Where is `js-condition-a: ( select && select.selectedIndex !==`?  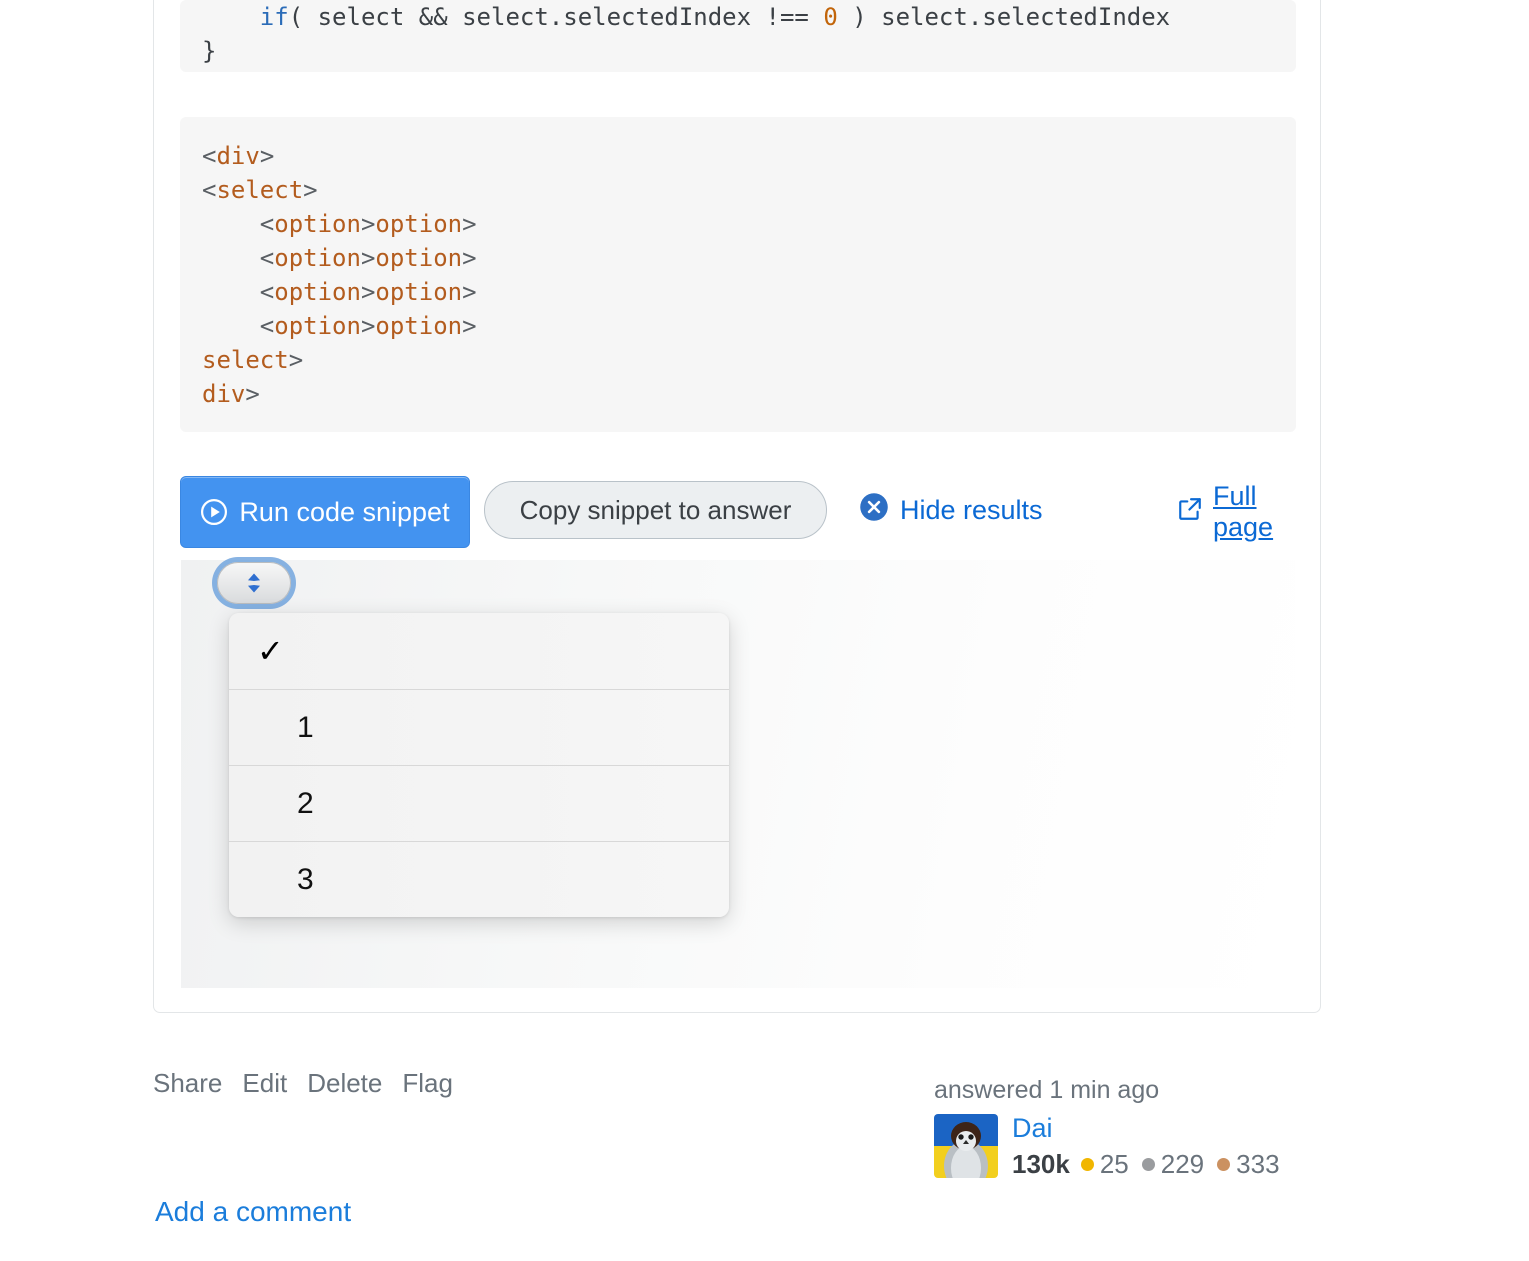
js-condition-a: ( select && select.selectedIndex !== is located at coordinates (556, 17).